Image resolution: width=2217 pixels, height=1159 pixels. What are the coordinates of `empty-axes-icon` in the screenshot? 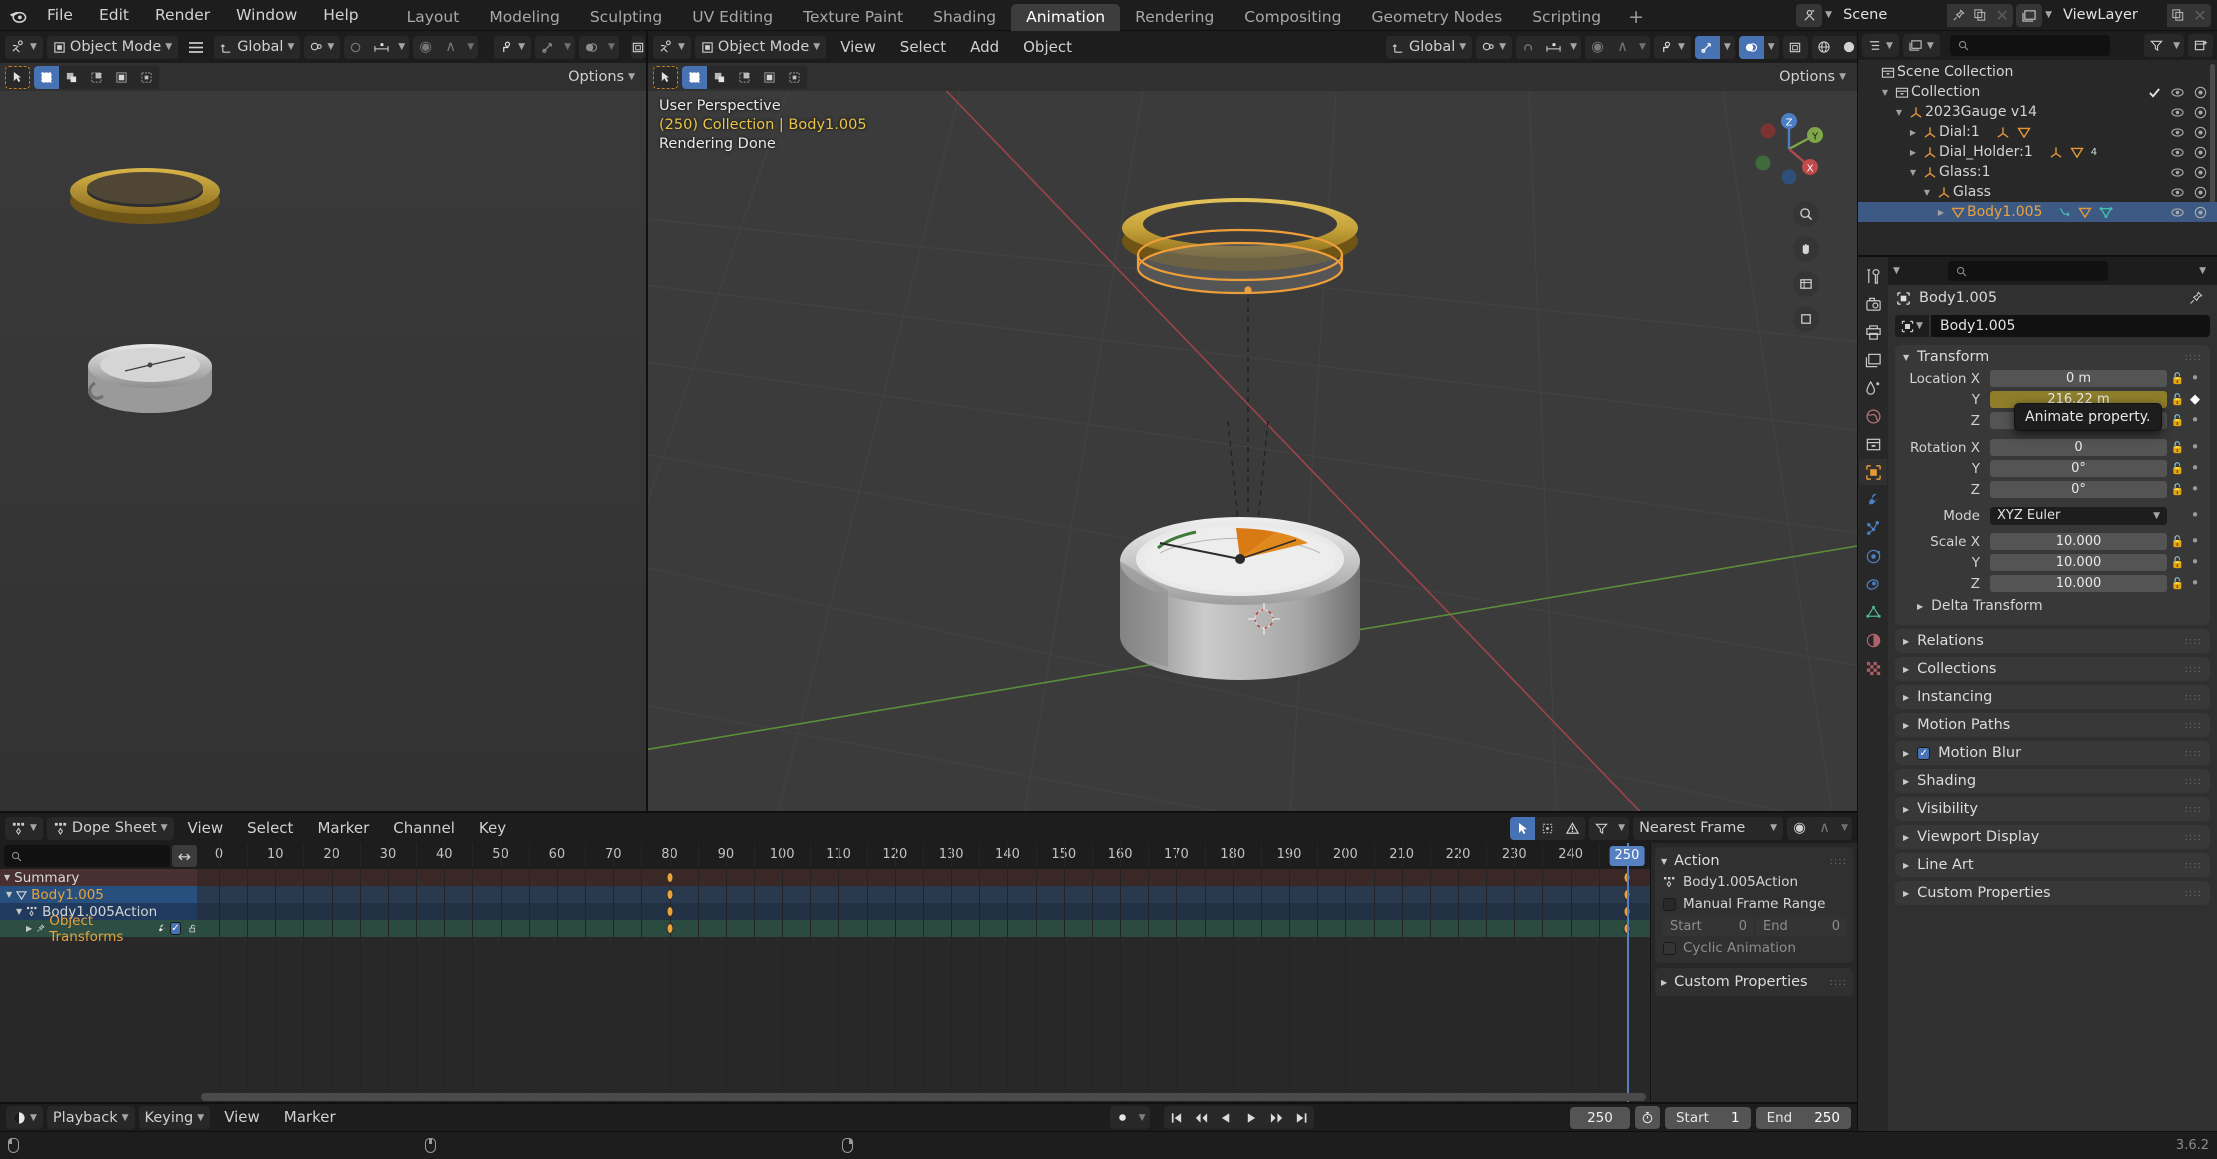 It's located at (2056, 152).